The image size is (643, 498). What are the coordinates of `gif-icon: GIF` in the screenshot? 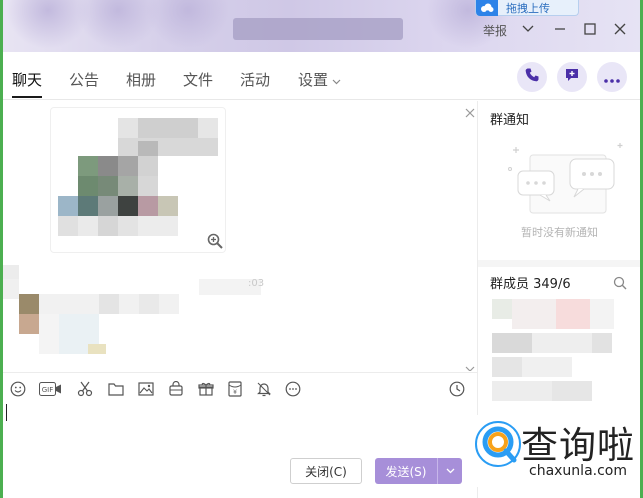 It's located at (51, 389).